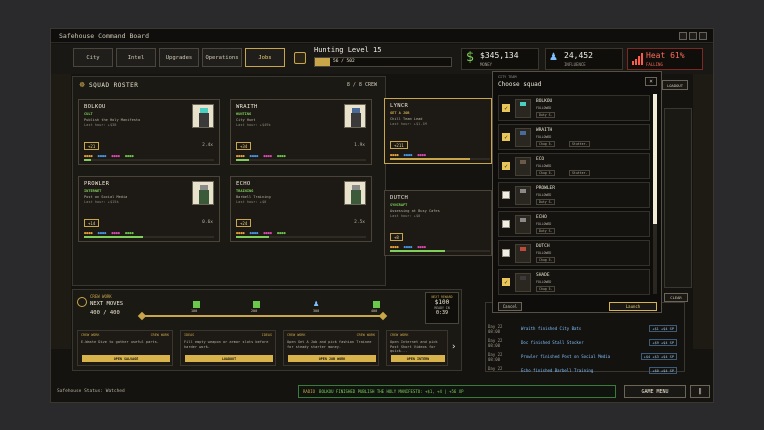 This screenshot has height=430, width=764. I want to click on tab-city: City, so click(93, 57).